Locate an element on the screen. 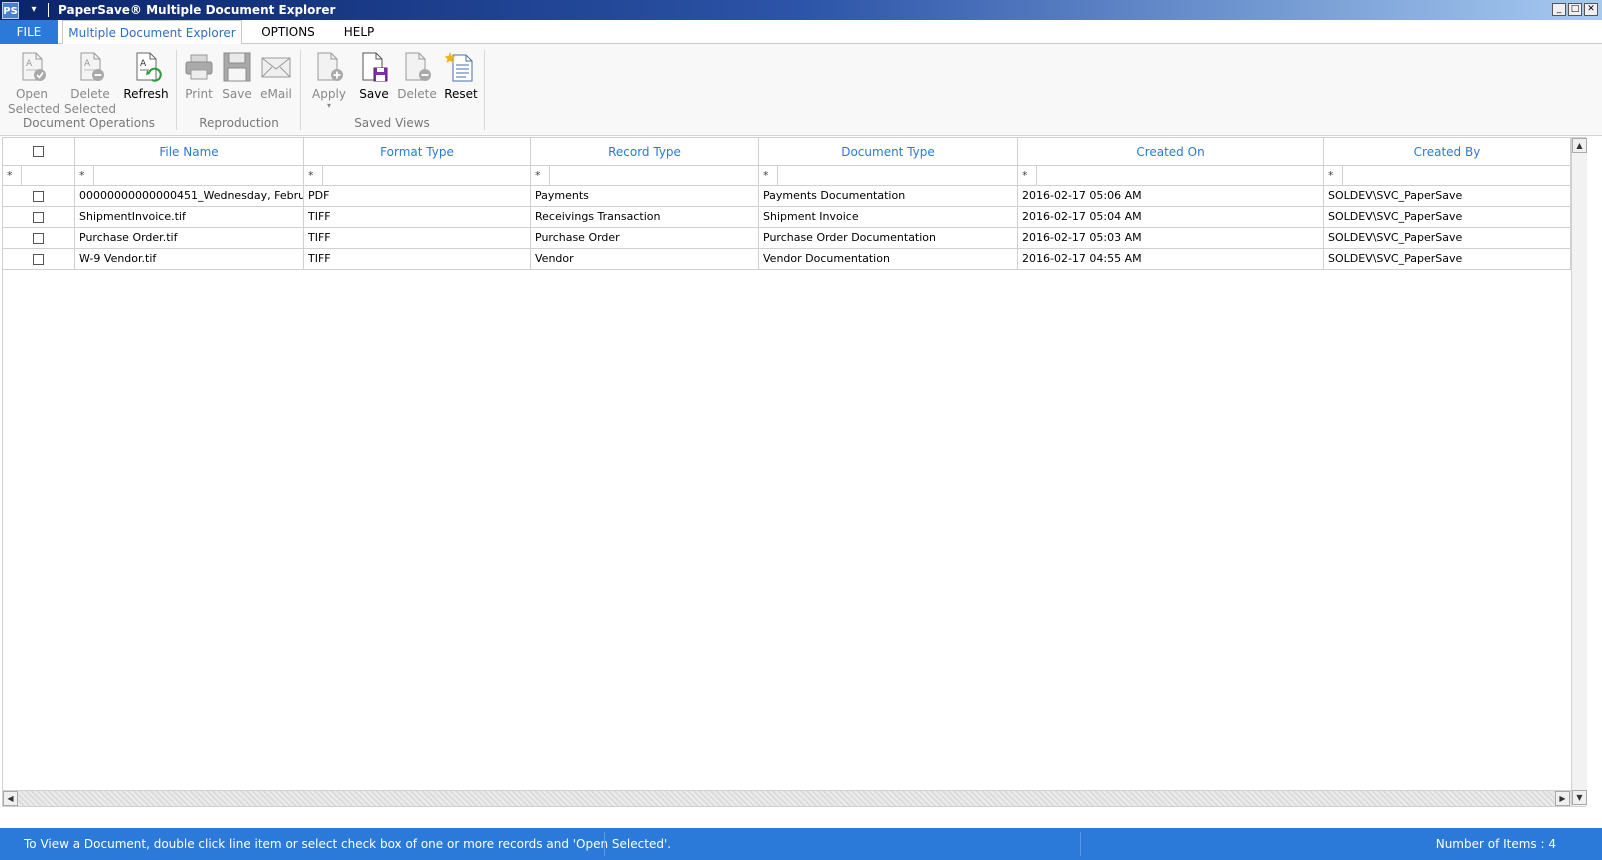  column-header-format-type: Format Type is located at coordinates (417, 152).